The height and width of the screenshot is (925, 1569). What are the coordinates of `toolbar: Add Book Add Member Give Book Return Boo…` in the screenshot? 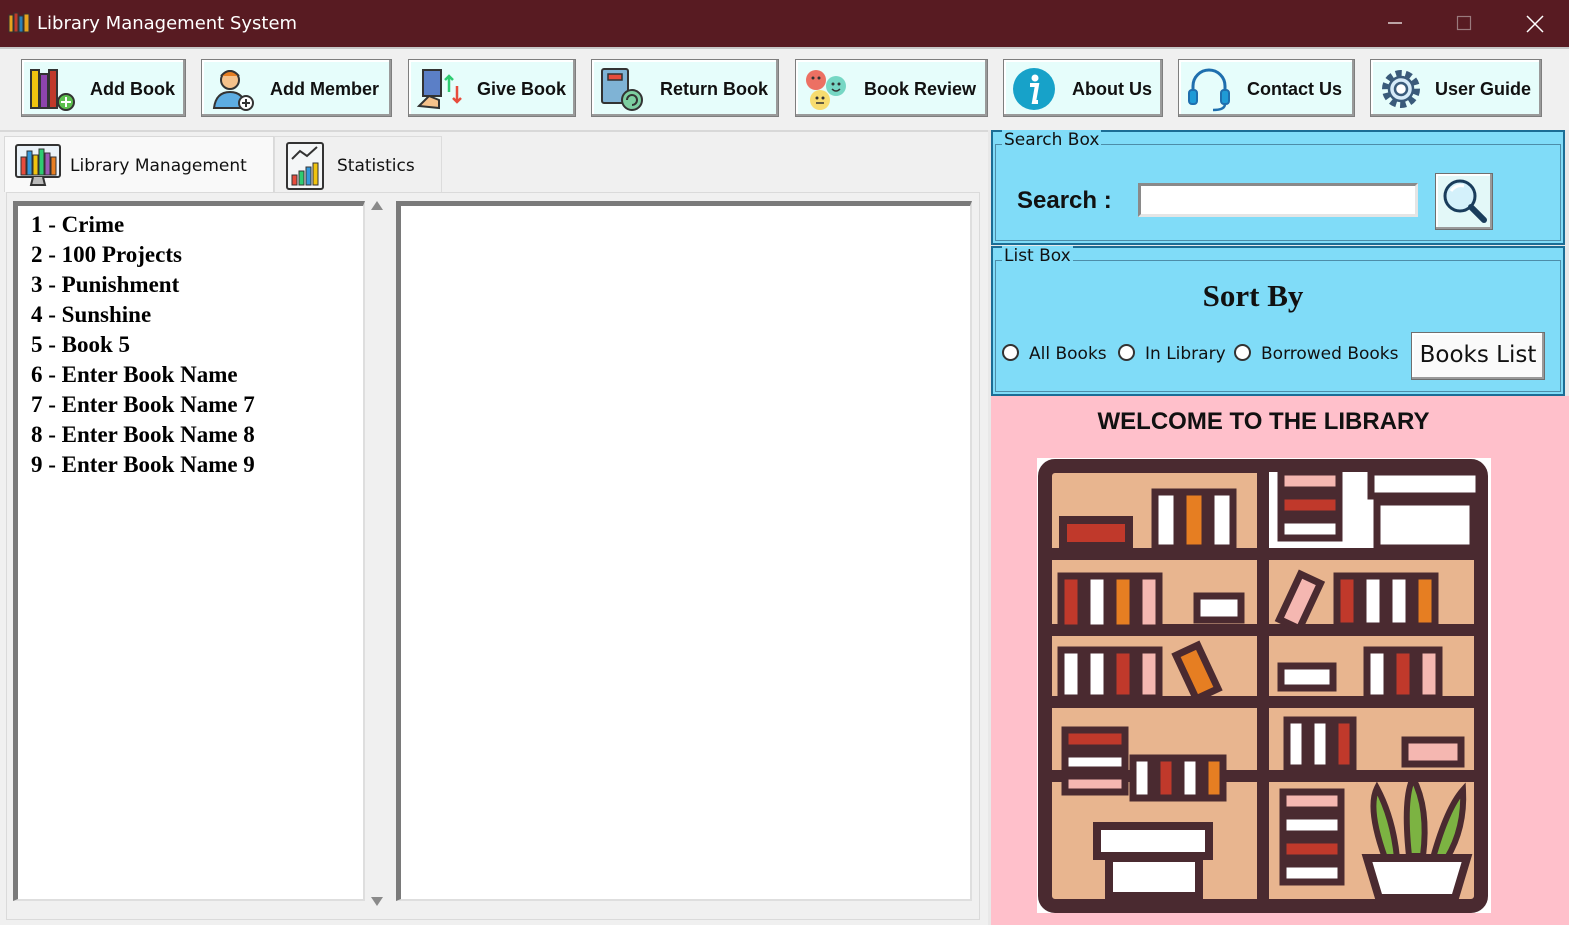 It's located at (784, 89).